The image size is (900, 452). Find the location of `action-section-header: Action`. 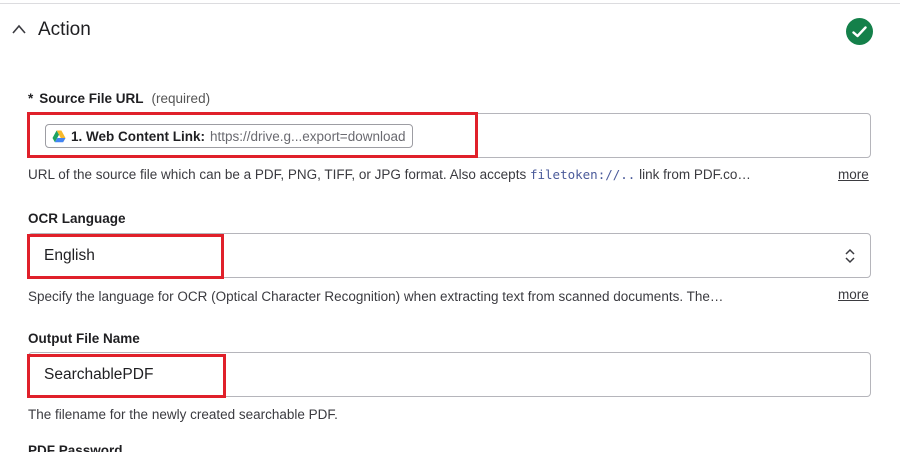

action-section-header: Action is located at coordinates (450, 31).